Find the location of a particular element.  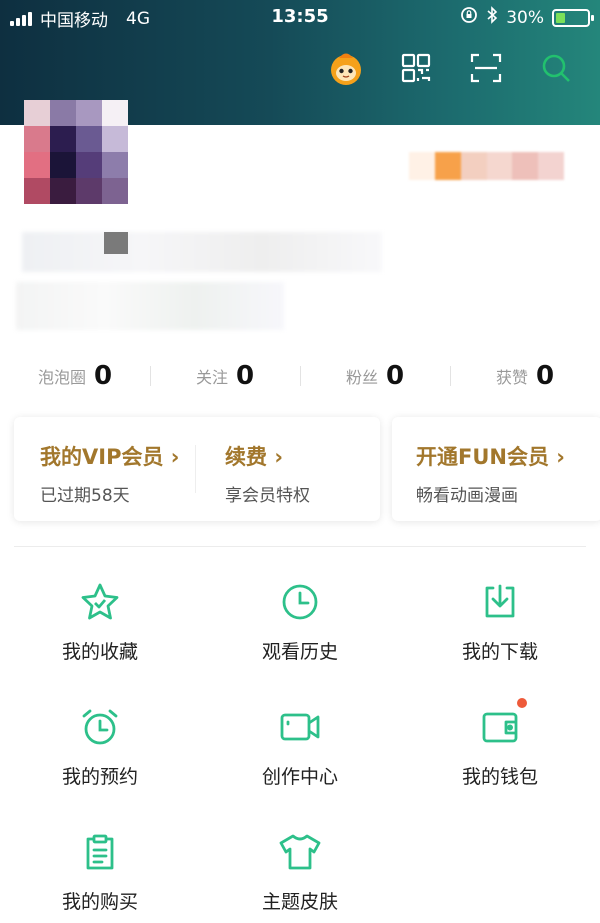

stat-label: 获赞 is located at coordinates (511, 377).